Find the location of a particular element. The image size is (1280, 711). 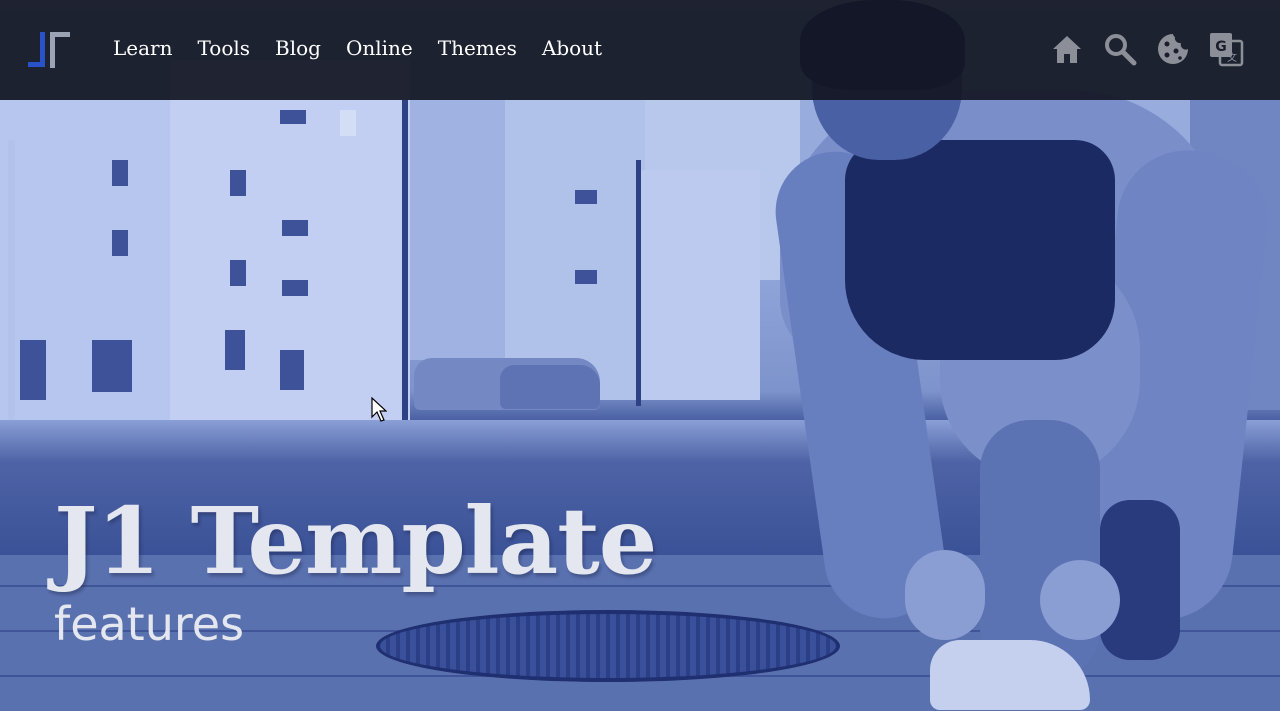

top-navbar: Learn Tools Blog Online Themes About G 文 is located at coordinates (640, 50).